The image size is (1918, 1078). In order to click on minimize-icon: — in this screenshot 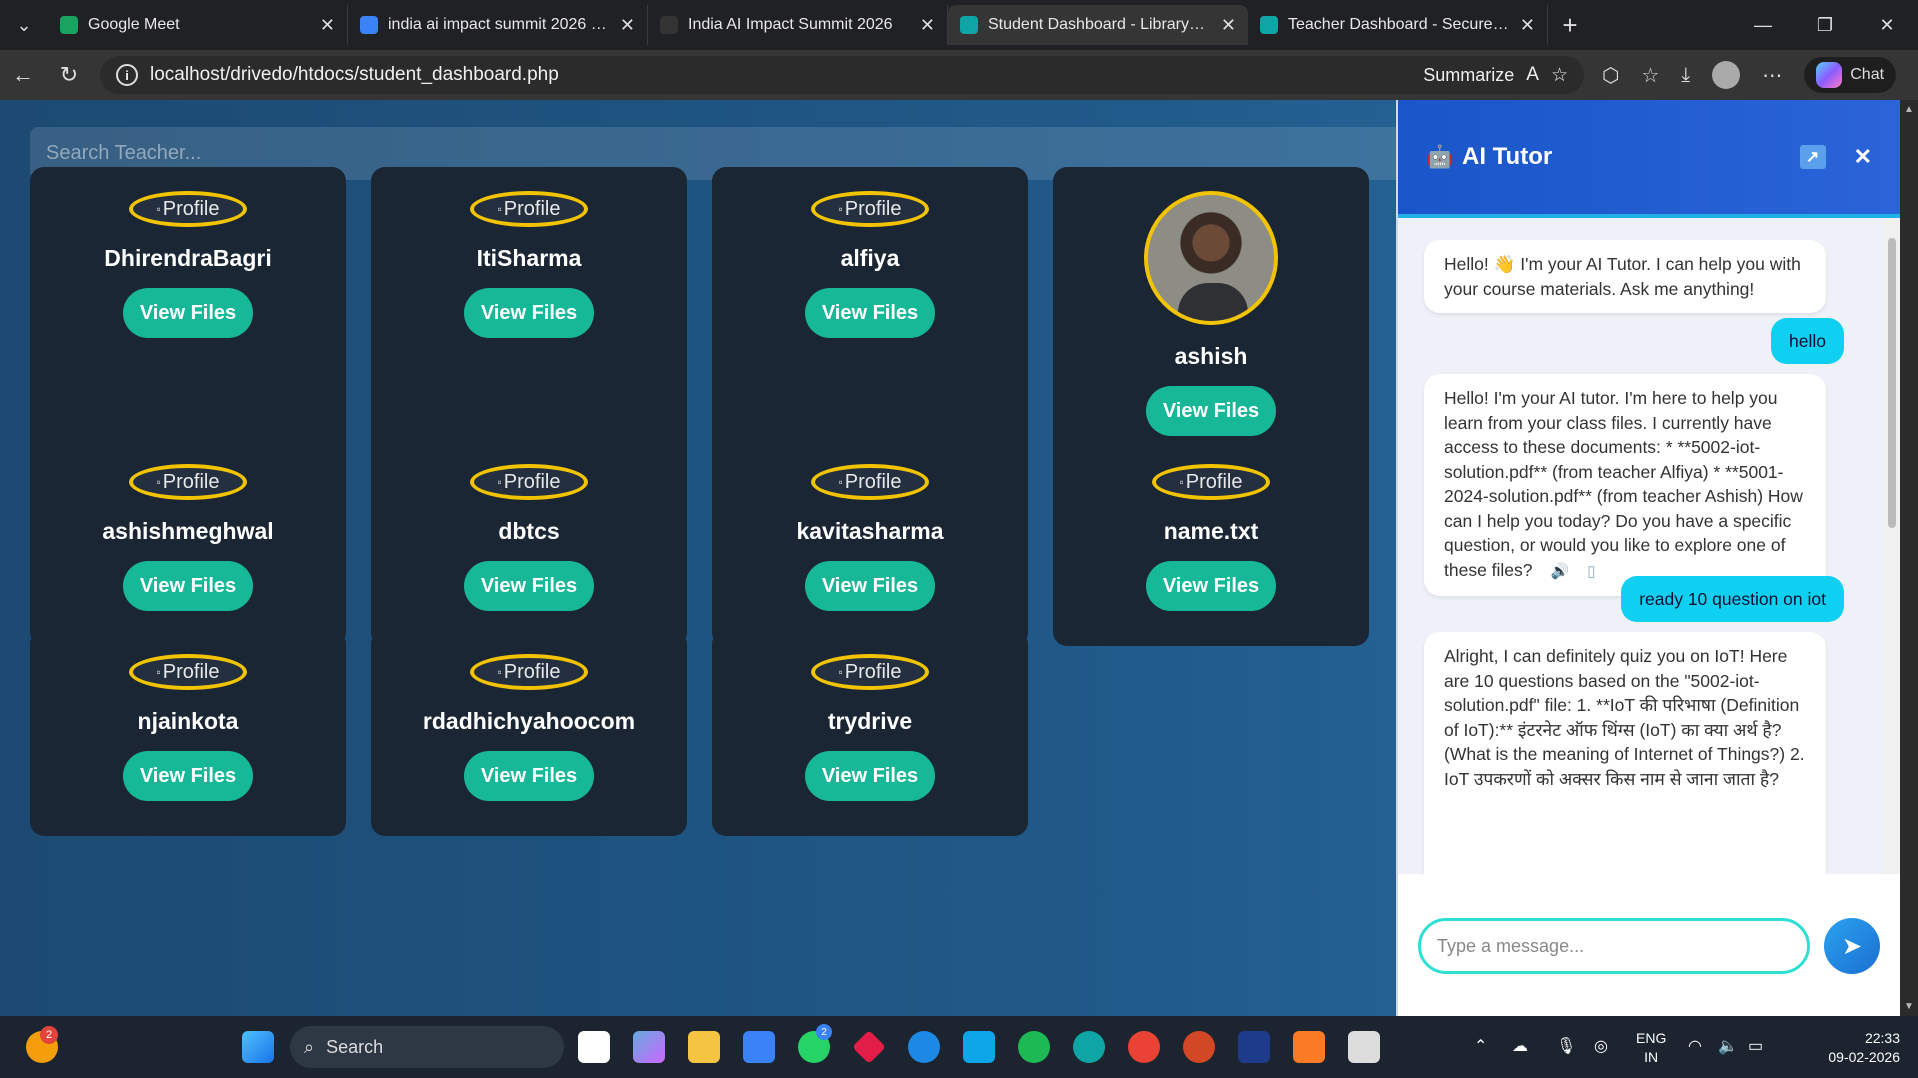, I will do `click(1763, 25)`.